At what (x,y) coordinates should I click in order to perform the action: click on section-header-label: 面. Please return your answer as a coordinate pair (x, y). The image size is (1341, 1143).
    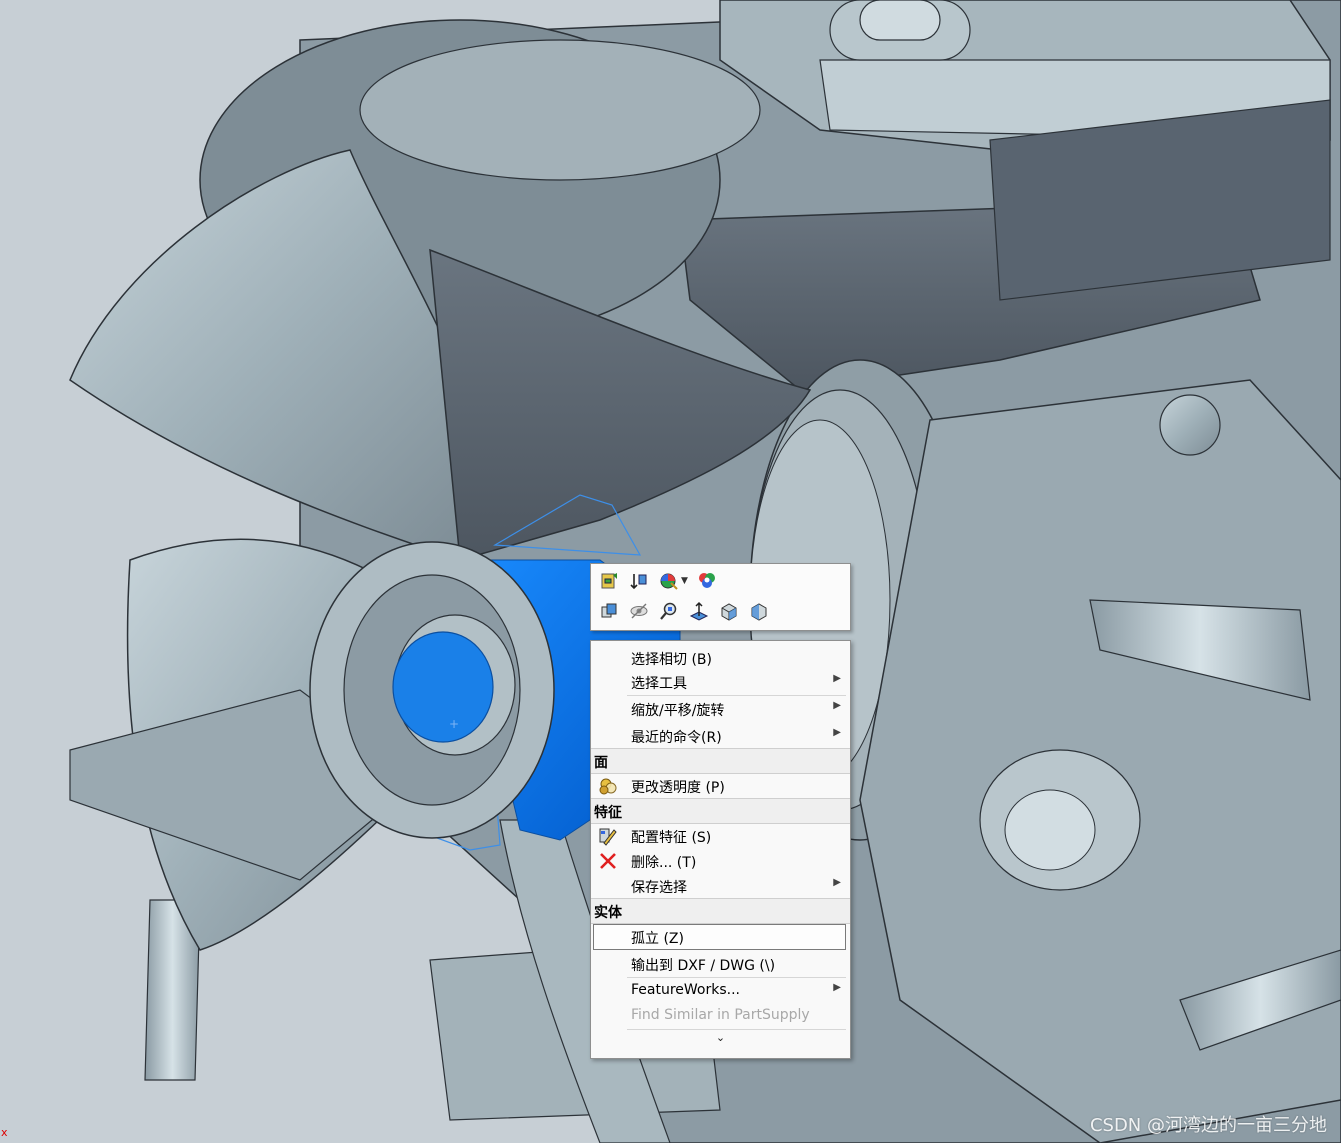
    Looking at the image, I should click on (601, 763).